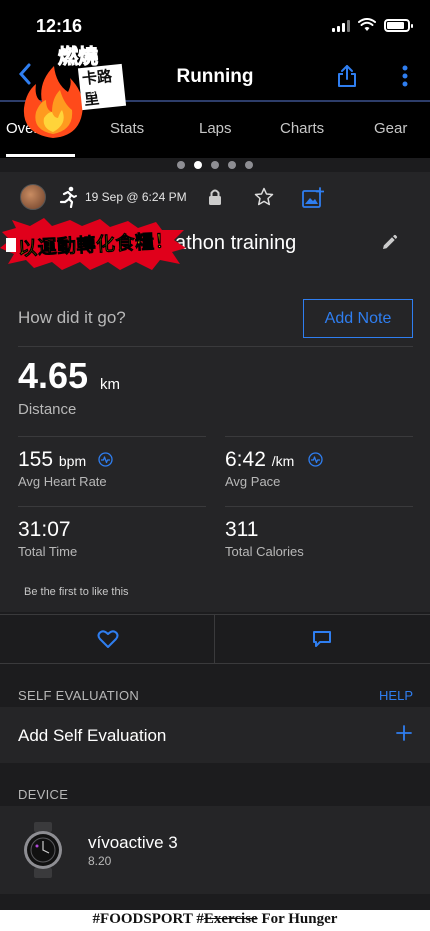  Describe the element at coordinates (358, 318) in the screenshot. I see `add-note-button: Add Note` at that location.